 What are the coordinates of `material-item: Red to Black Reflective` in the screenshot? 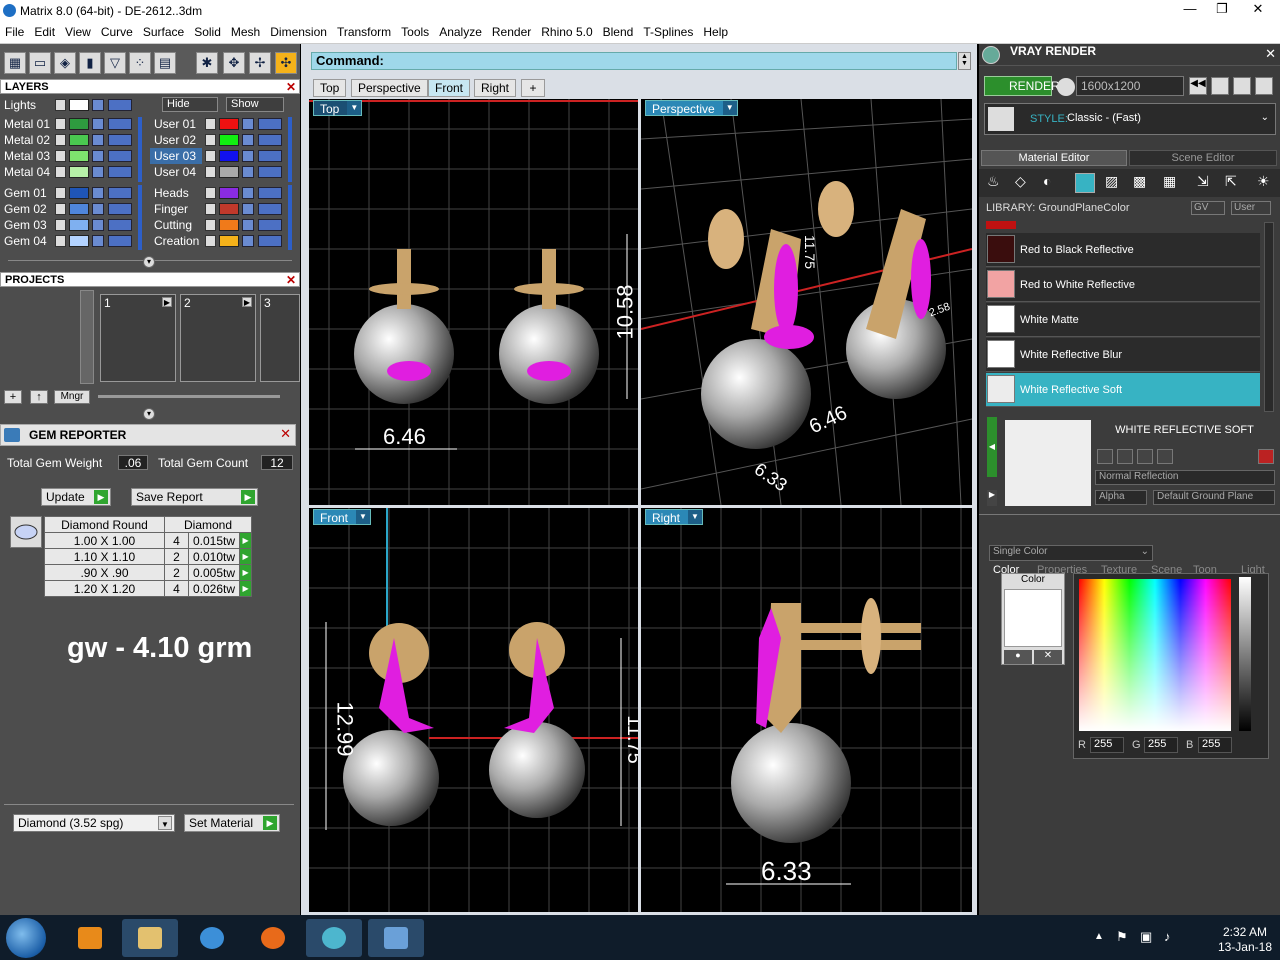 It's located at (1123, 250).